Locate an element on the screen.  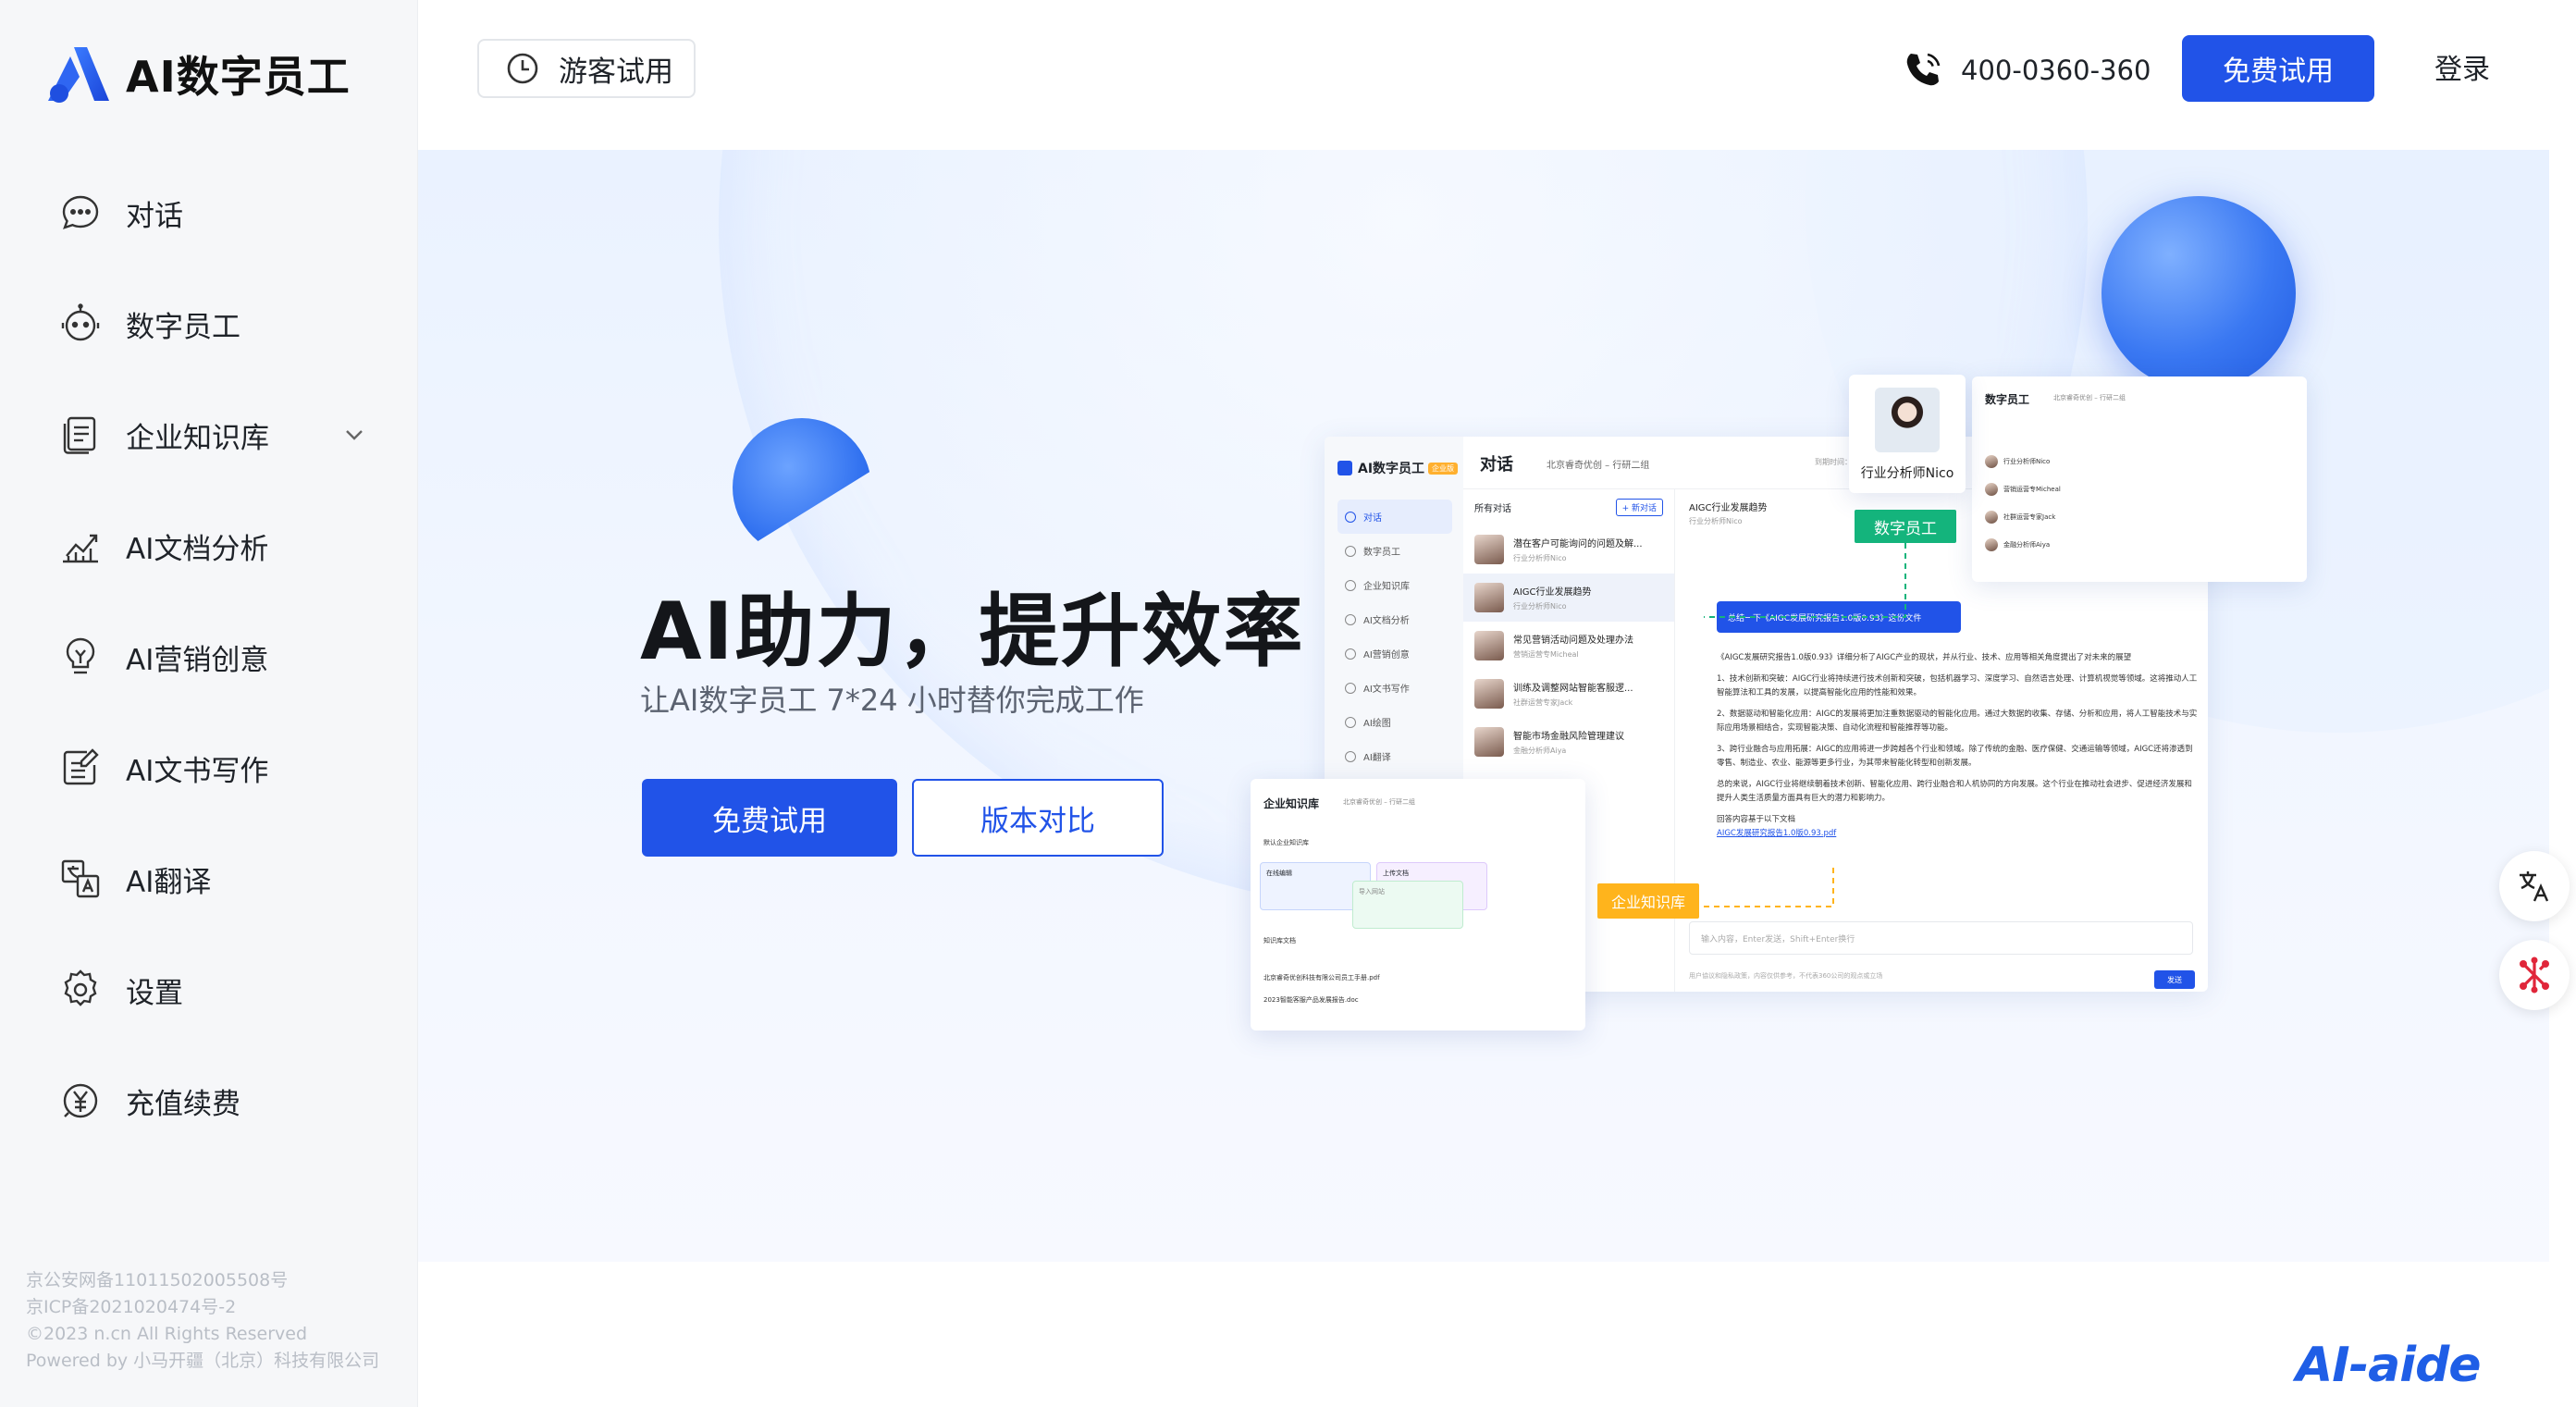
sidebar-item-label: 数字员工 is located at coordinates (183, 327).